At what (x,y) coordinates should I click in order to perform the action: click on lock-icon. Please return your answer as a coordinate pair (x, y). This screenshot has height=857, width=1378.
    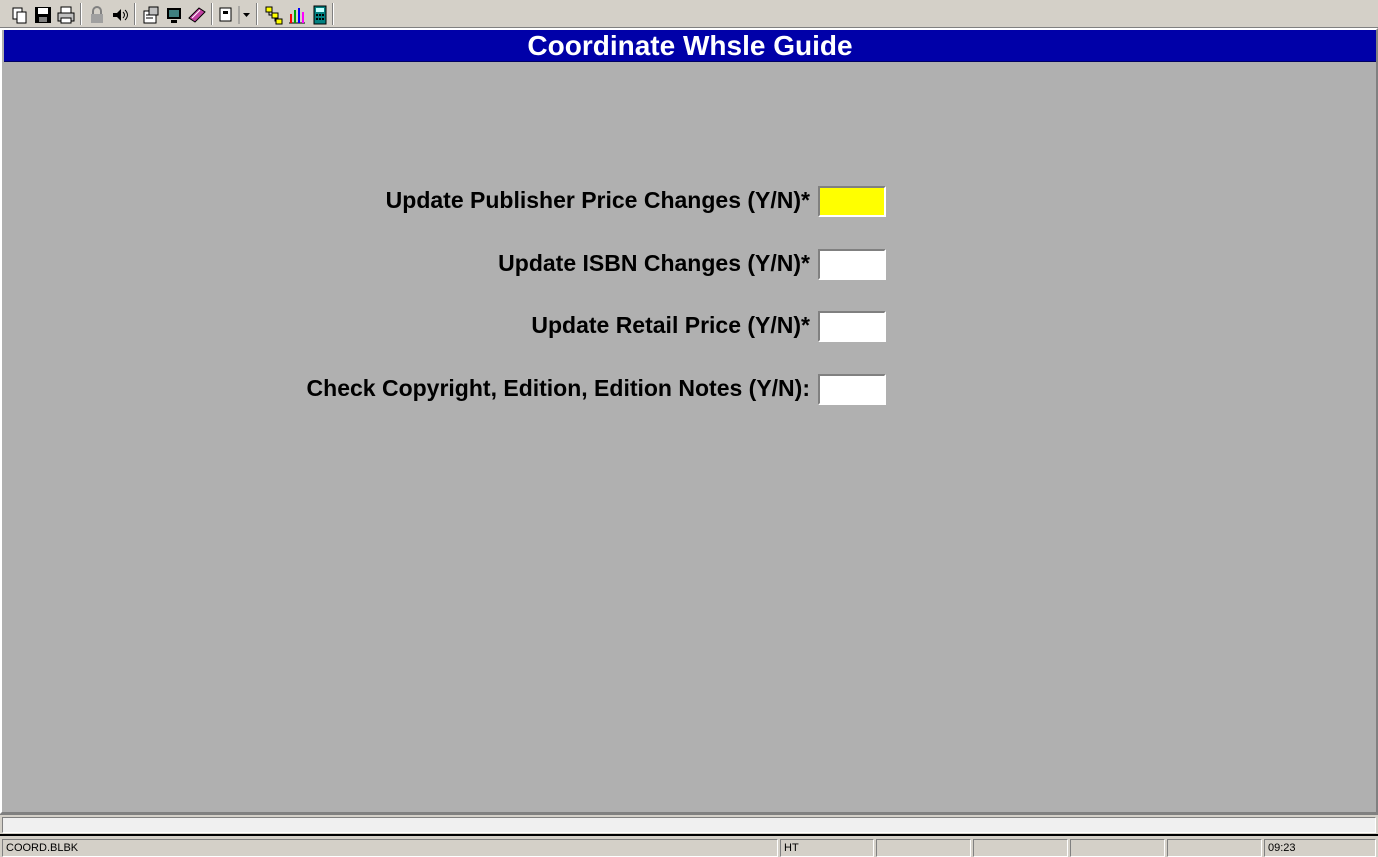
    Looking at the image, I should click on (96, 14).